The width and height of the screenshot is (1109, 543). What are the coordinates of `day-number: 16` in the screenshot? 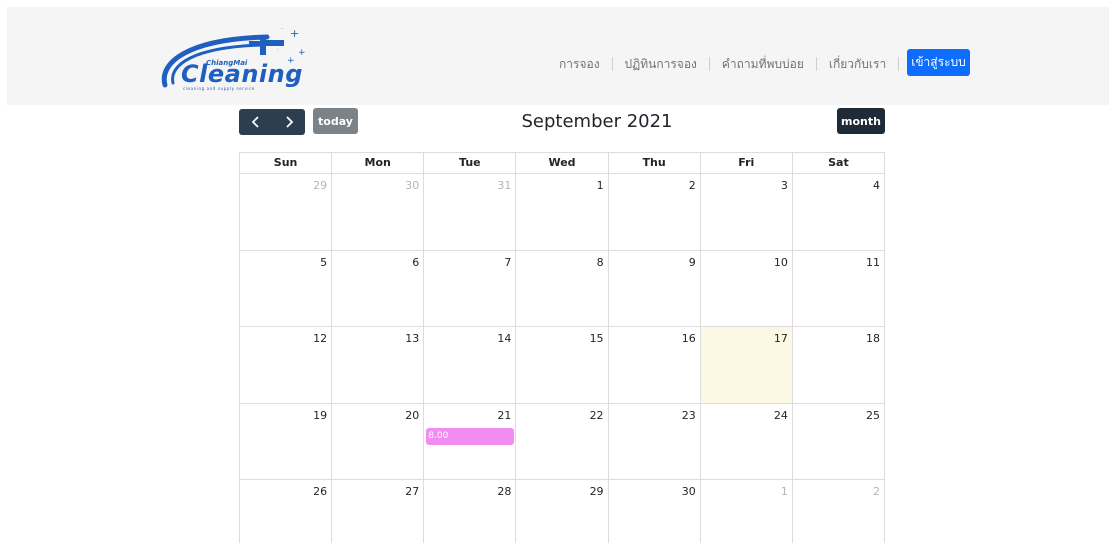 It's located at (689, 338).